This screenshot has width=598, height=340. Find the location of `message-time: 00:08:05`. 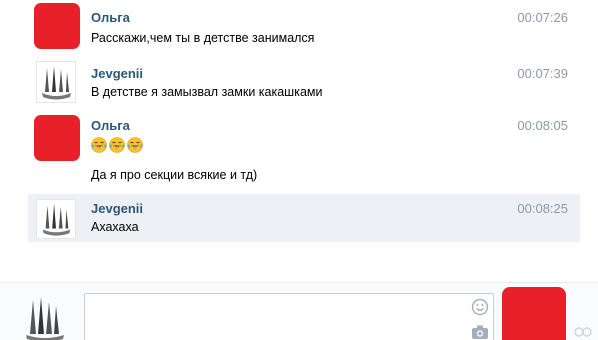

message-time: 00:08:05 is located at coordinates (542, 125).